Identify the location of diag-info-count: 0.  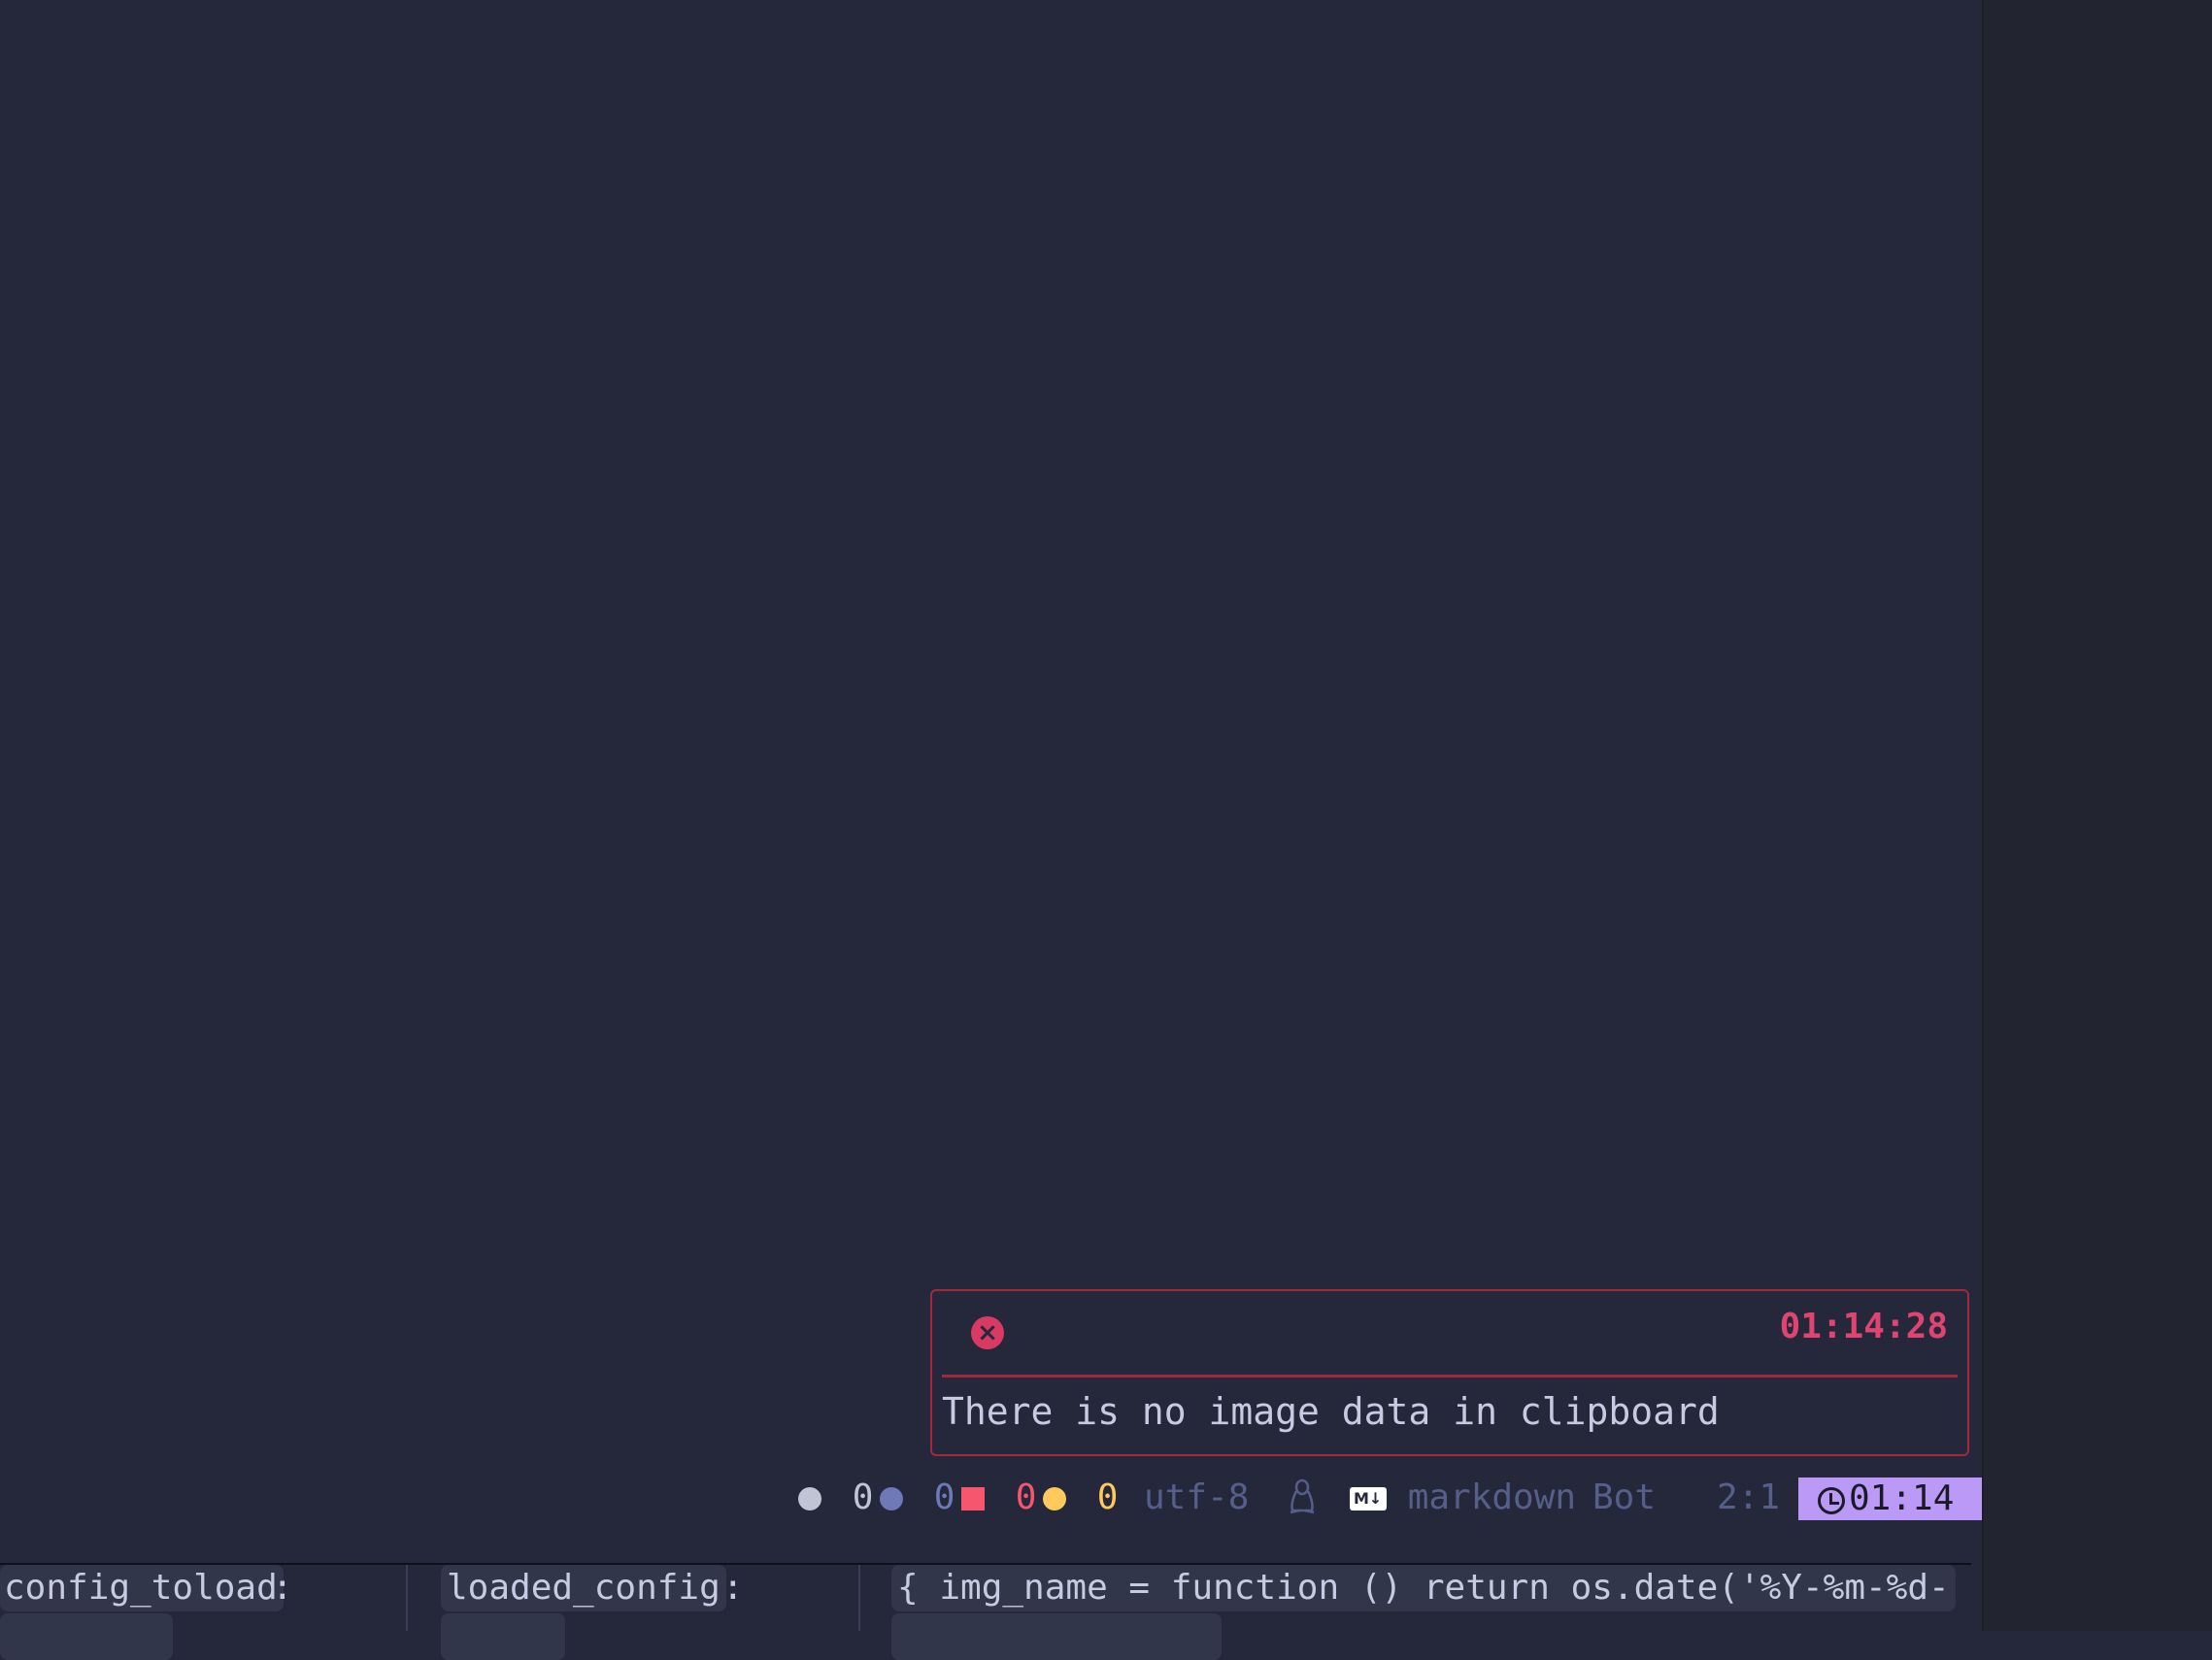
(863, 1497).